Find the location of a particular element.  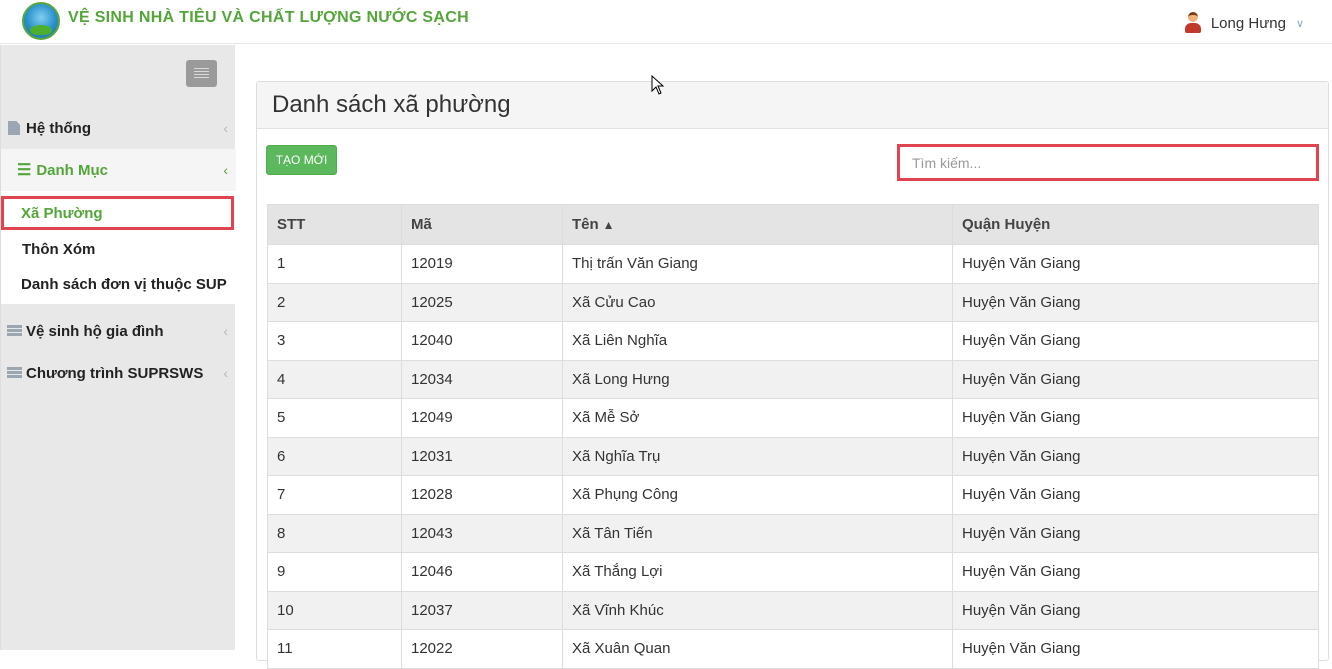

column-header-ten: Tên ▲ is located at coordinates (757, 224).